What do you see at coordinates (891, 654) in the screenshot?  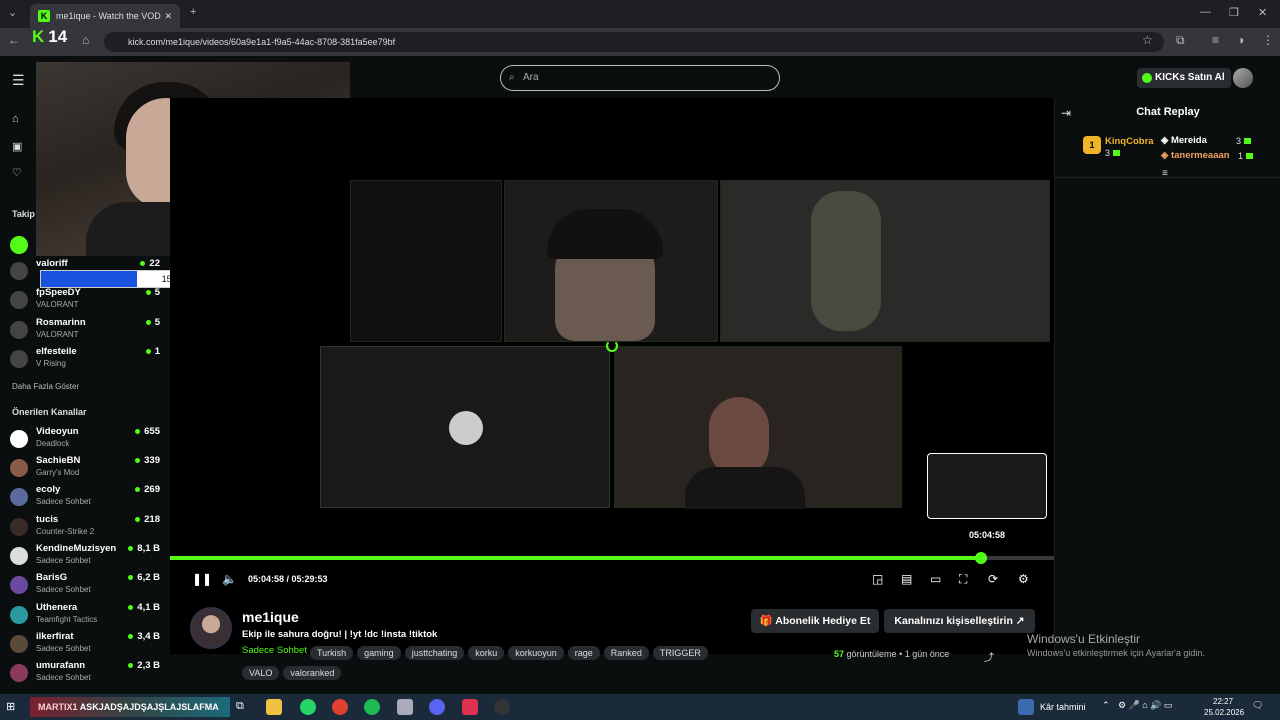 I see `video-stats: 57 görüntüleme • 1 gün önce` at bounding box center [891, 654].